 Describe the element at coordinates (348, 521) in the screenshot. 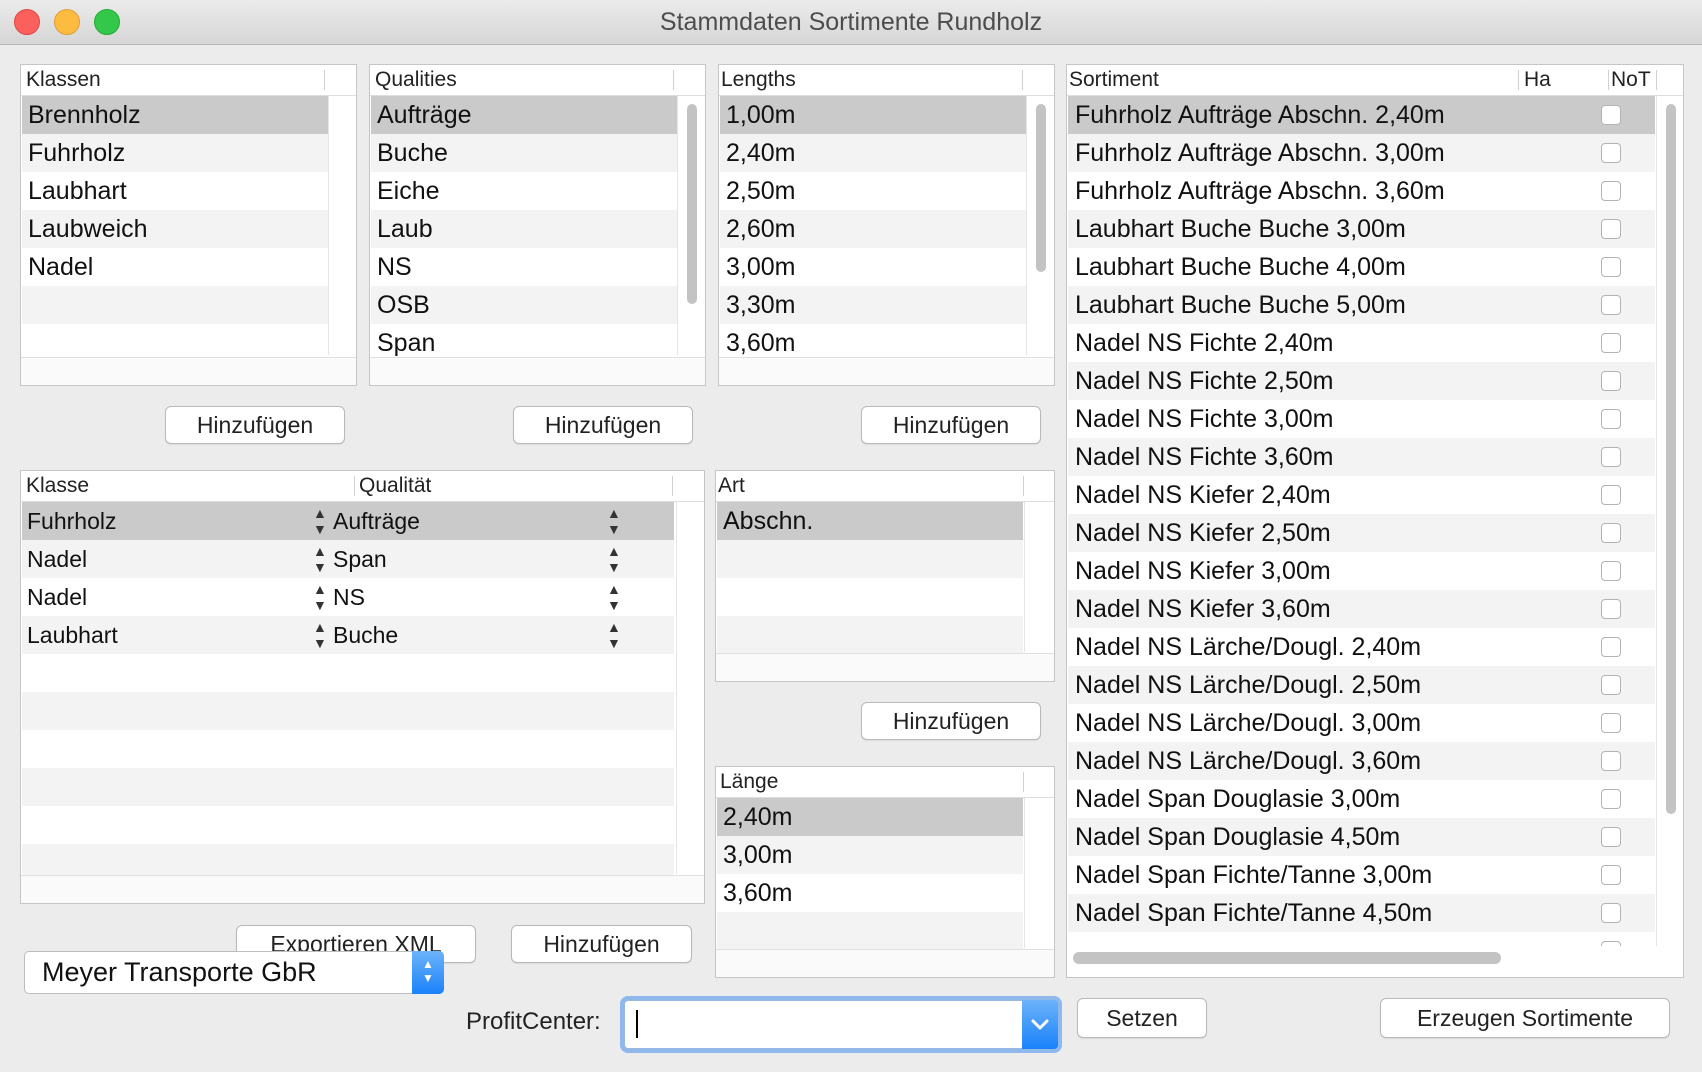

I see `mapping-row: Fuhrholz ▲ ▼ Aufträge ▲ ▼` at that location.